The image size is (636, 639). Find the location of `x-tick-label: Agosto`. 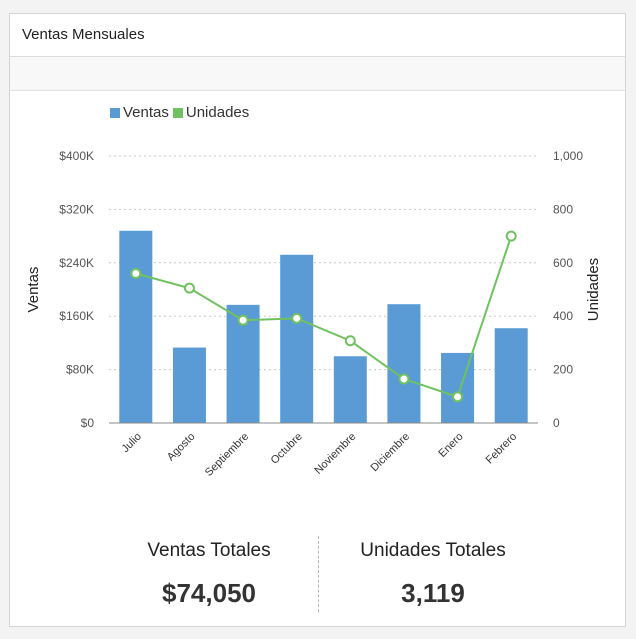

x-tick-label: Agosto is located at coordinates (181, 447).